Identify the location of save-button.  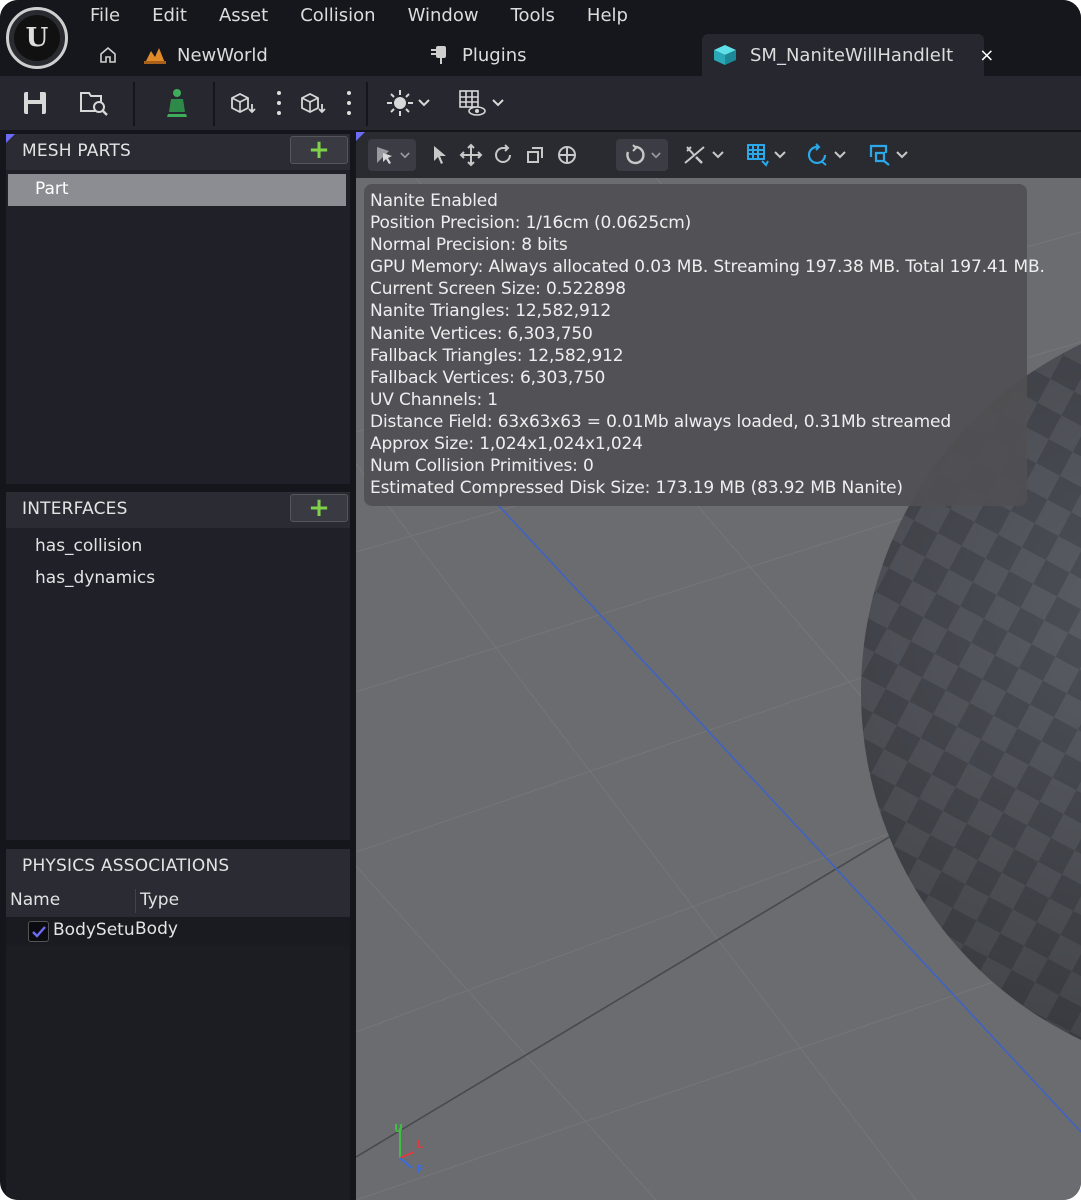
(35, 103).